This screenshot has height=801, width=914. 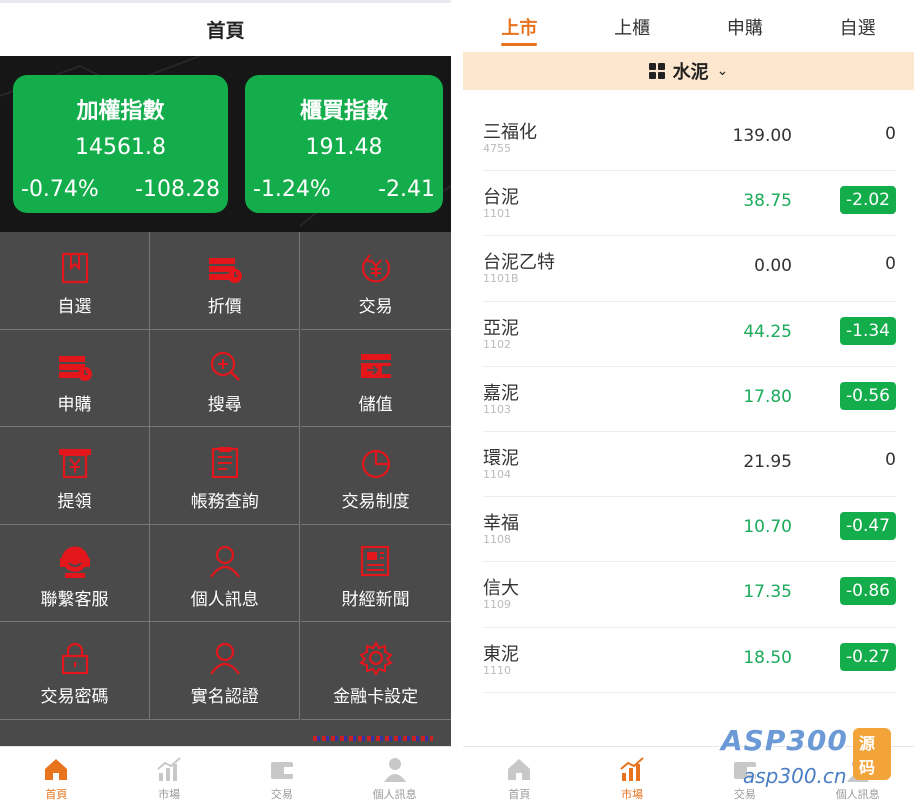 I want to click on menu-item-14: 實名認證, so click(x=225, y=671).